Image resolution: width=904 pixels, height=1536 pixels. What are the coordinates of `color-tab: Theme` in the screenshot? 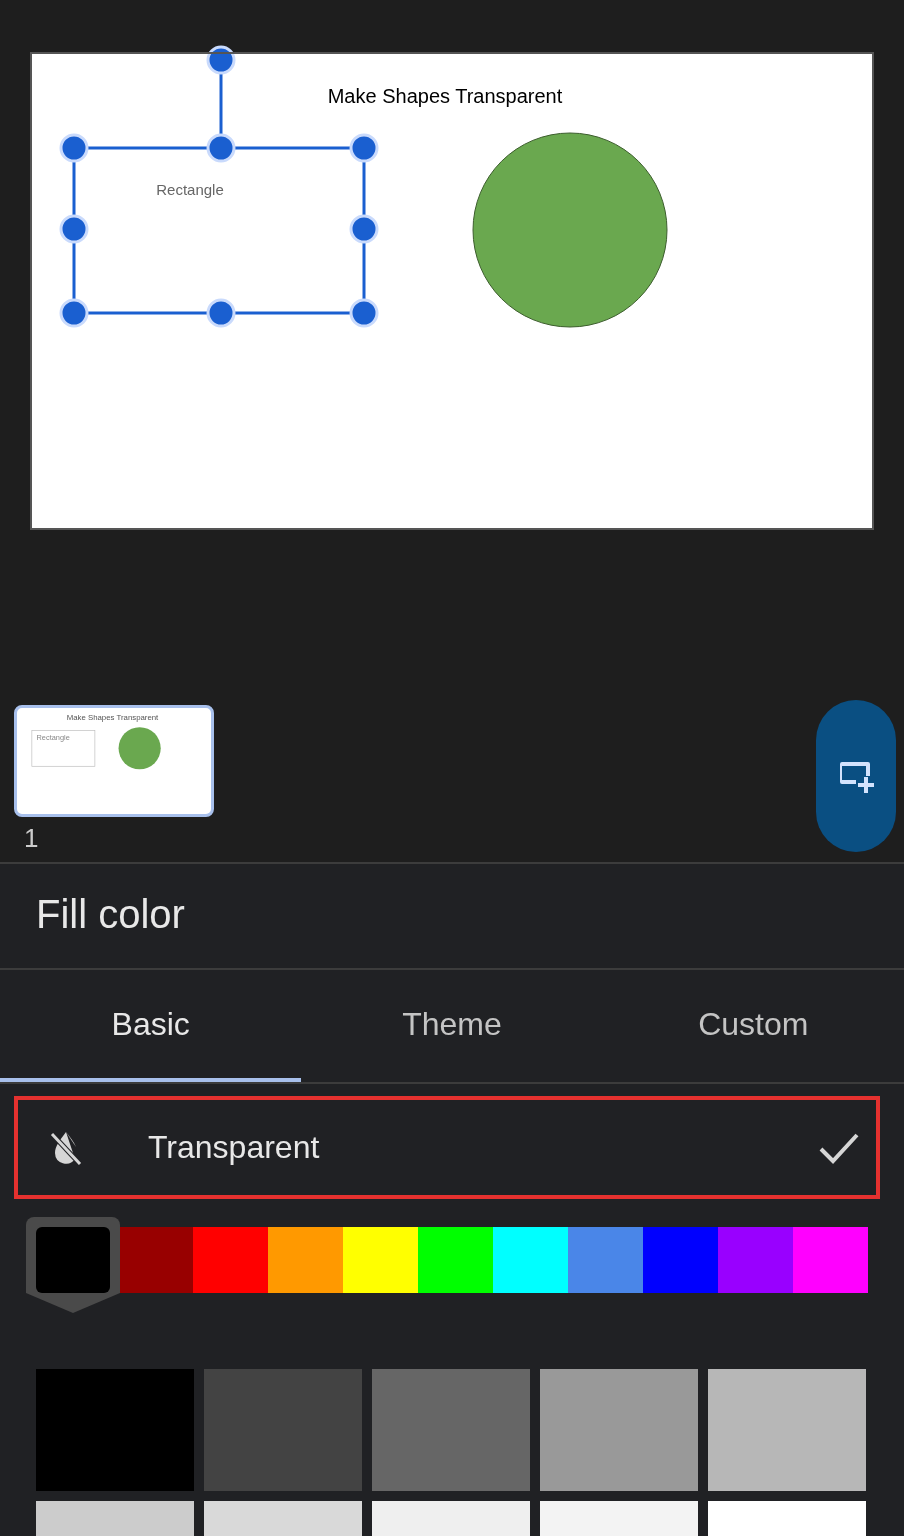 It's located at (452, 1026).